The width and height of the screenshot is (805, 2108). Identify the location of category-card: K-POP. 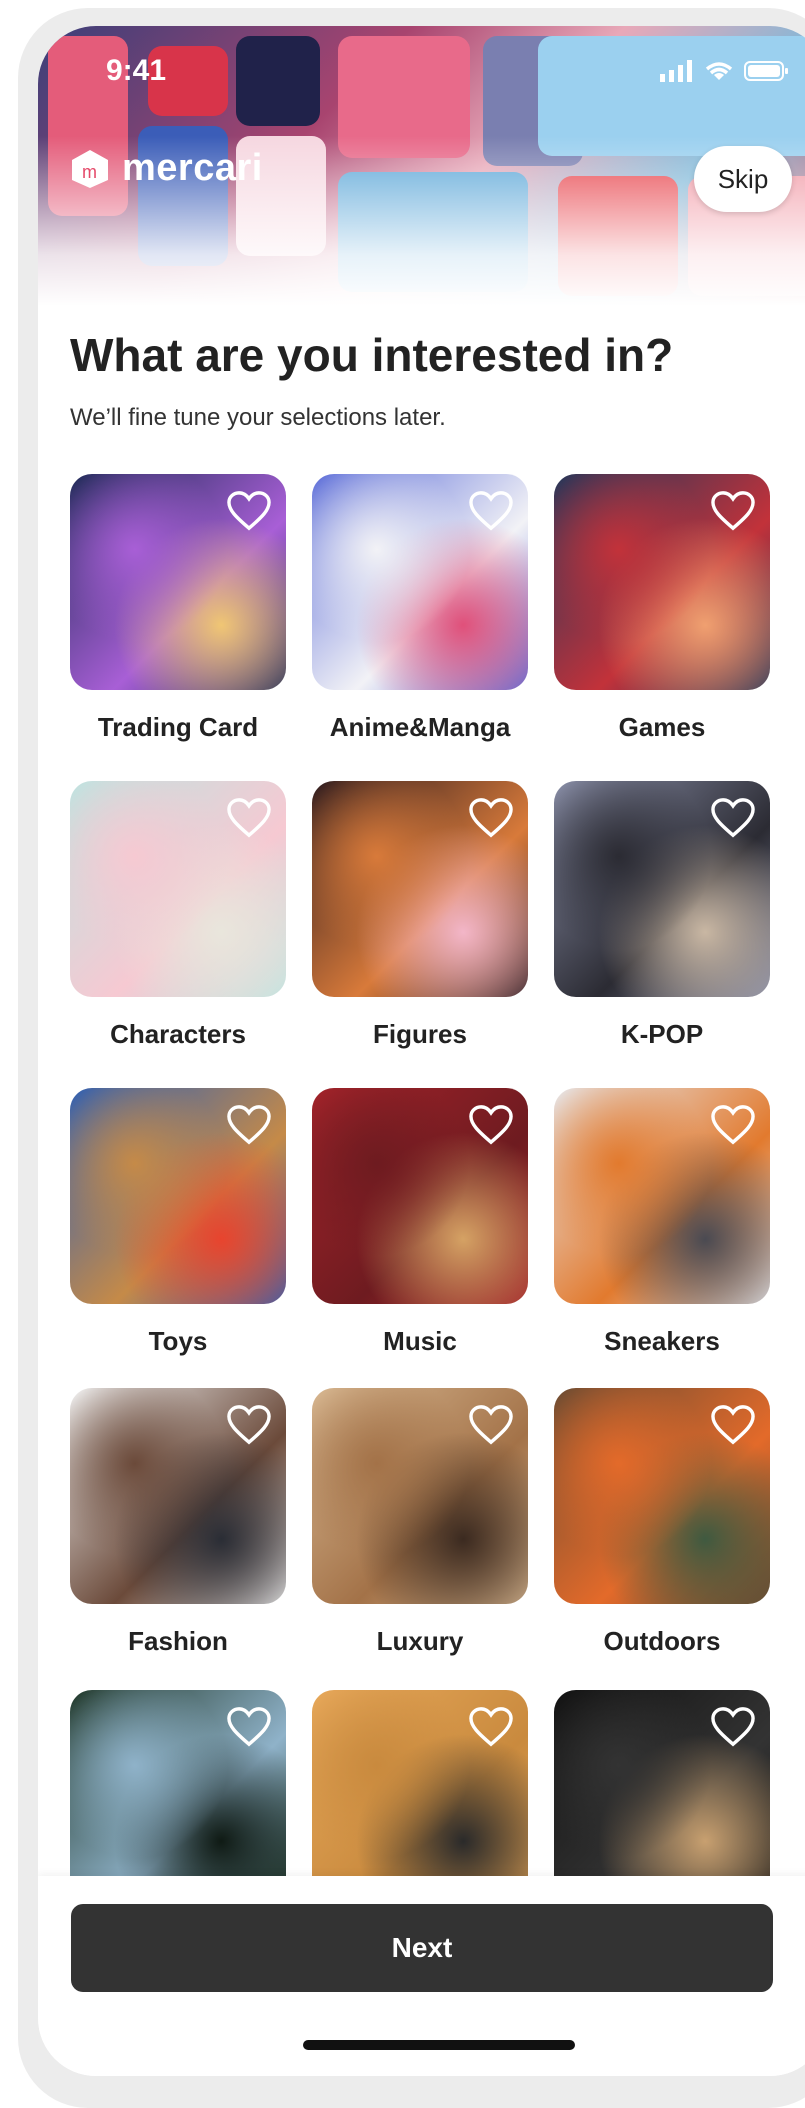
(662, 915).